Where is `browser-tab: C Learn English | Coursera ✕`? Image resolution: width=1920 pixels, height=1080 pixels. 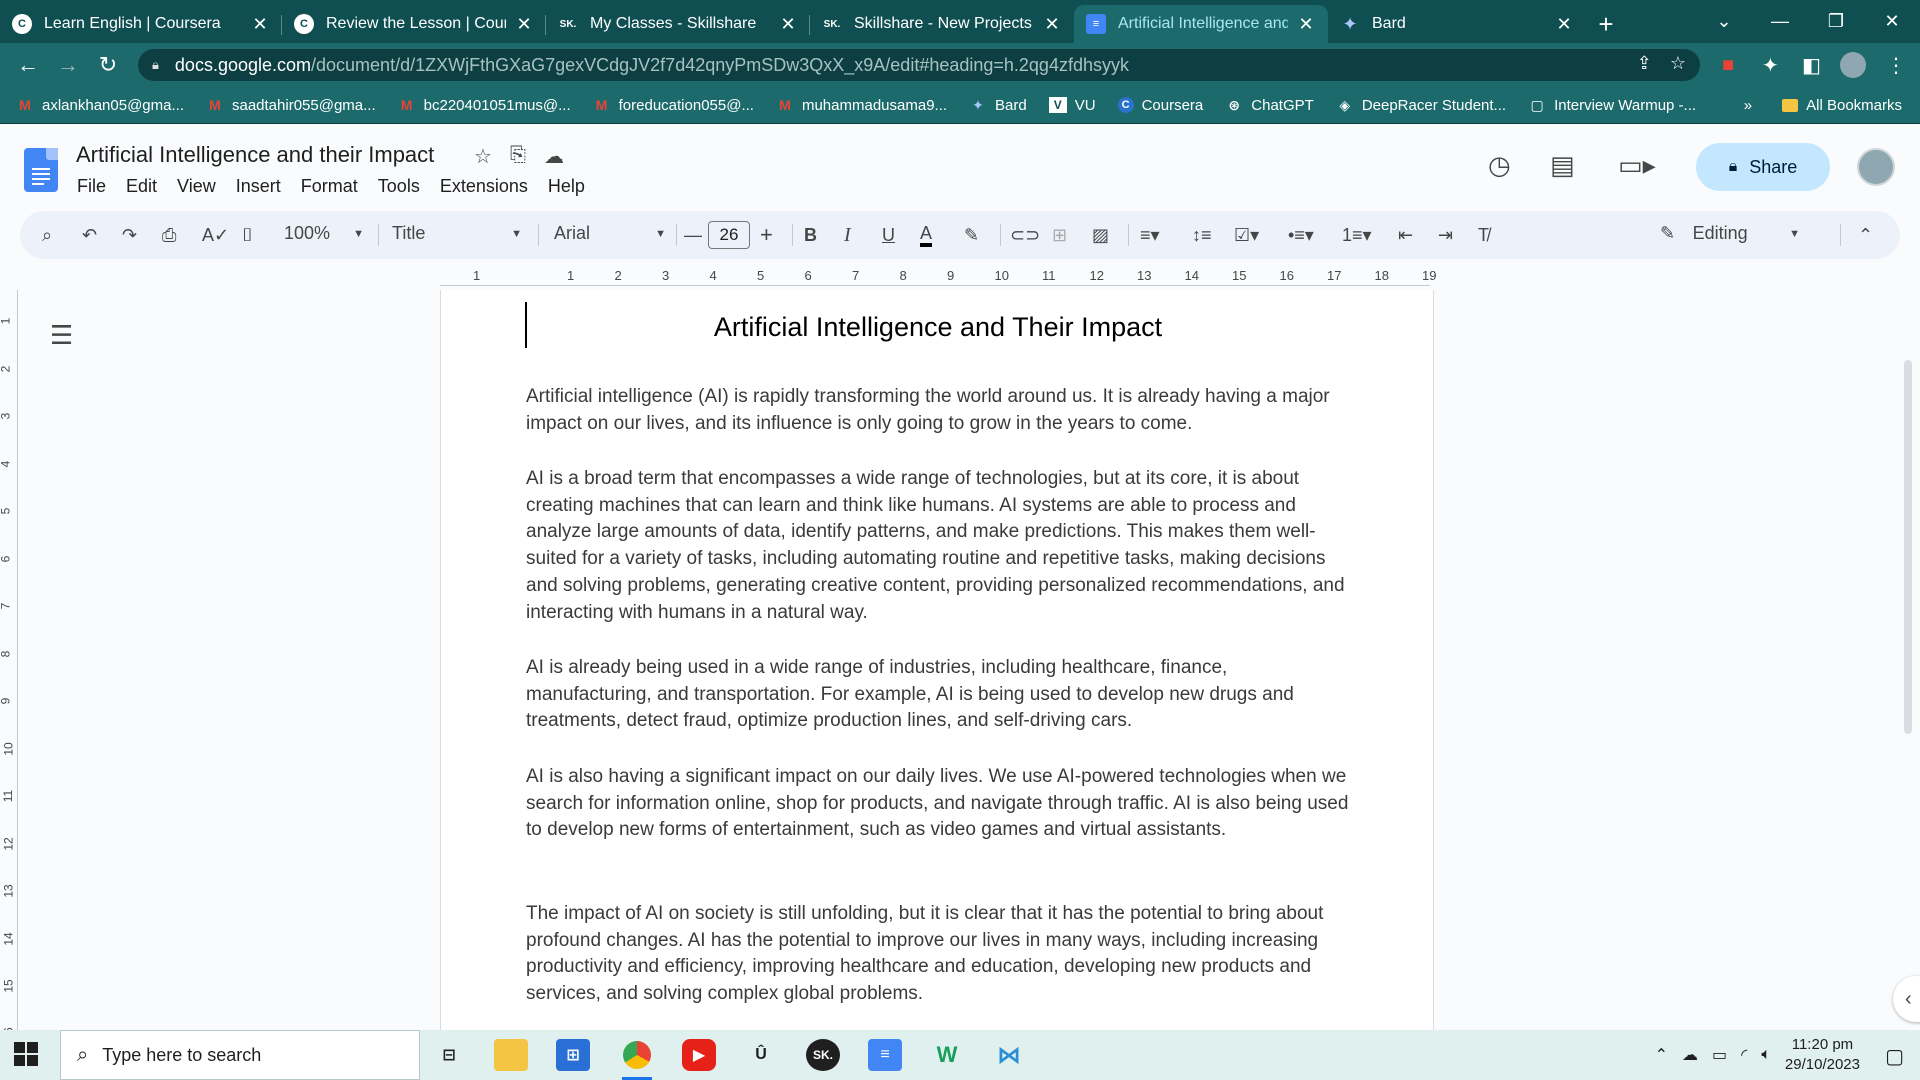
browser-tab: C Learn English | Coursera ✕ is located at coordinates (141, 24).